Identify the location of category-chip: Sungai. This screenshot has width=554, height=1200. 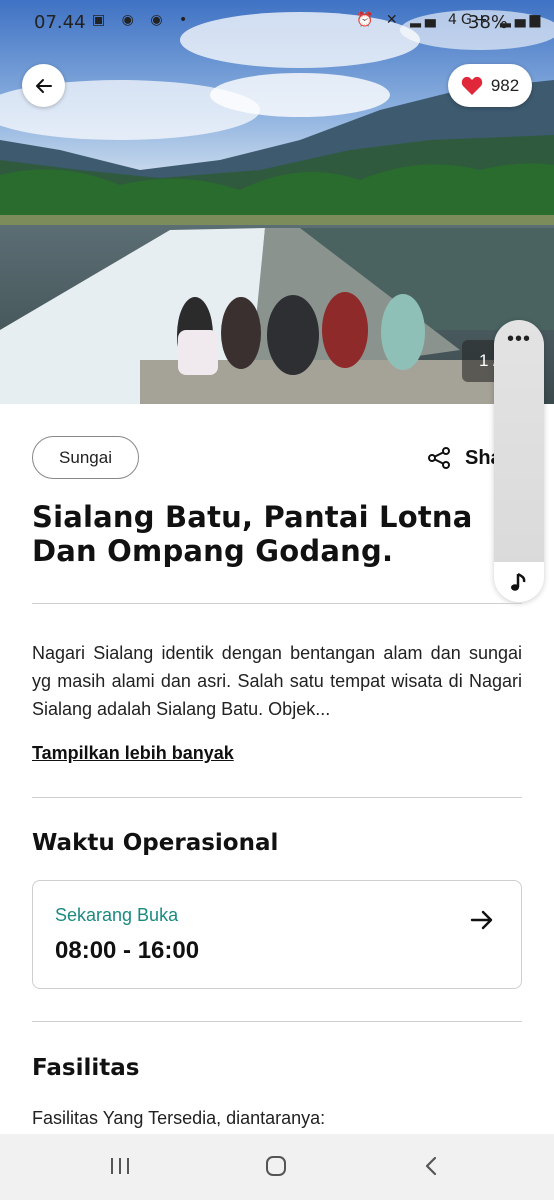
(85, 457).